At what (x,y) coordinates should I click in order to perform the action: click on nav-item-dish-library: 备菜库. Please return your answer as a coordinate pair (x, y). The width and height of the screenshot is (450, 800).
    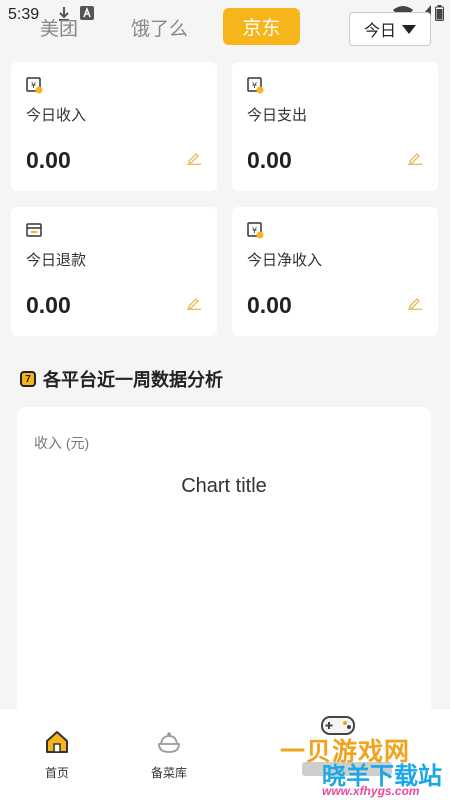
    Looking at the image, I should click on (169, 755).